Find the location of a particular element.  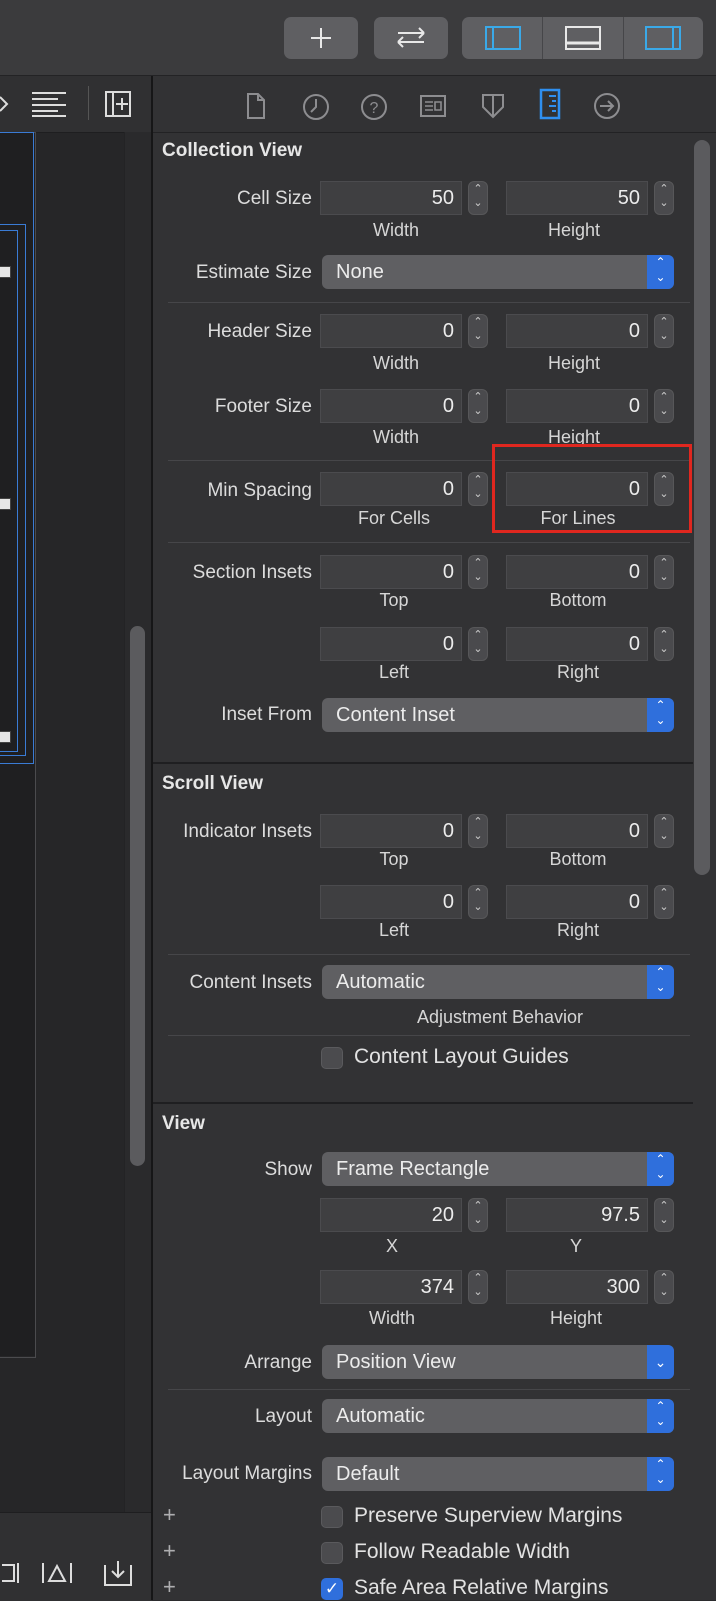

size-inspector-icon is located at coordinates (550, 104).